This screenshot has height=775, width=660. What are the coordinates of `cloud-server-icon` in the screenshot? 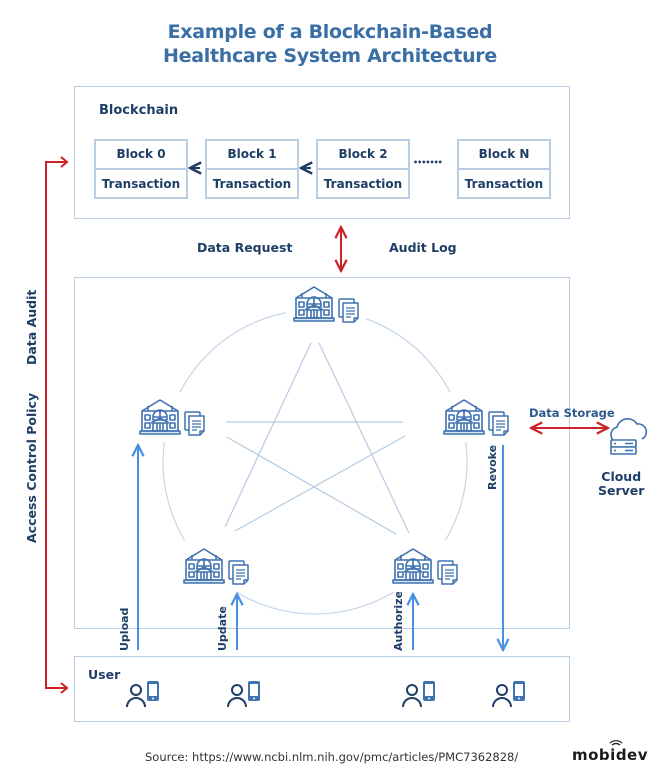 It's located at (629, 436).